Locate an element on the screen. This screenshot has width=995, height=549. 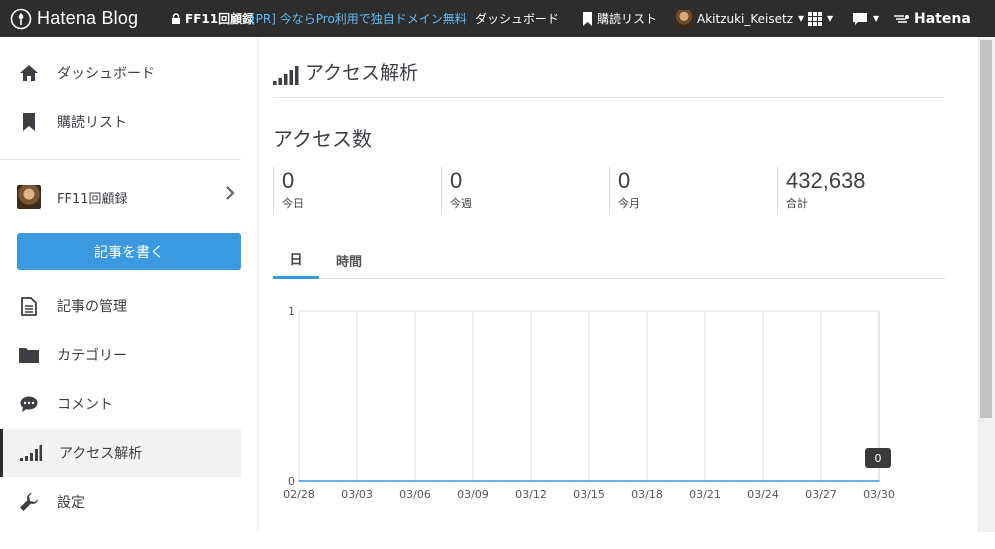
chart-x-tick-label: 03/15 is located at coordinates (589, 494).